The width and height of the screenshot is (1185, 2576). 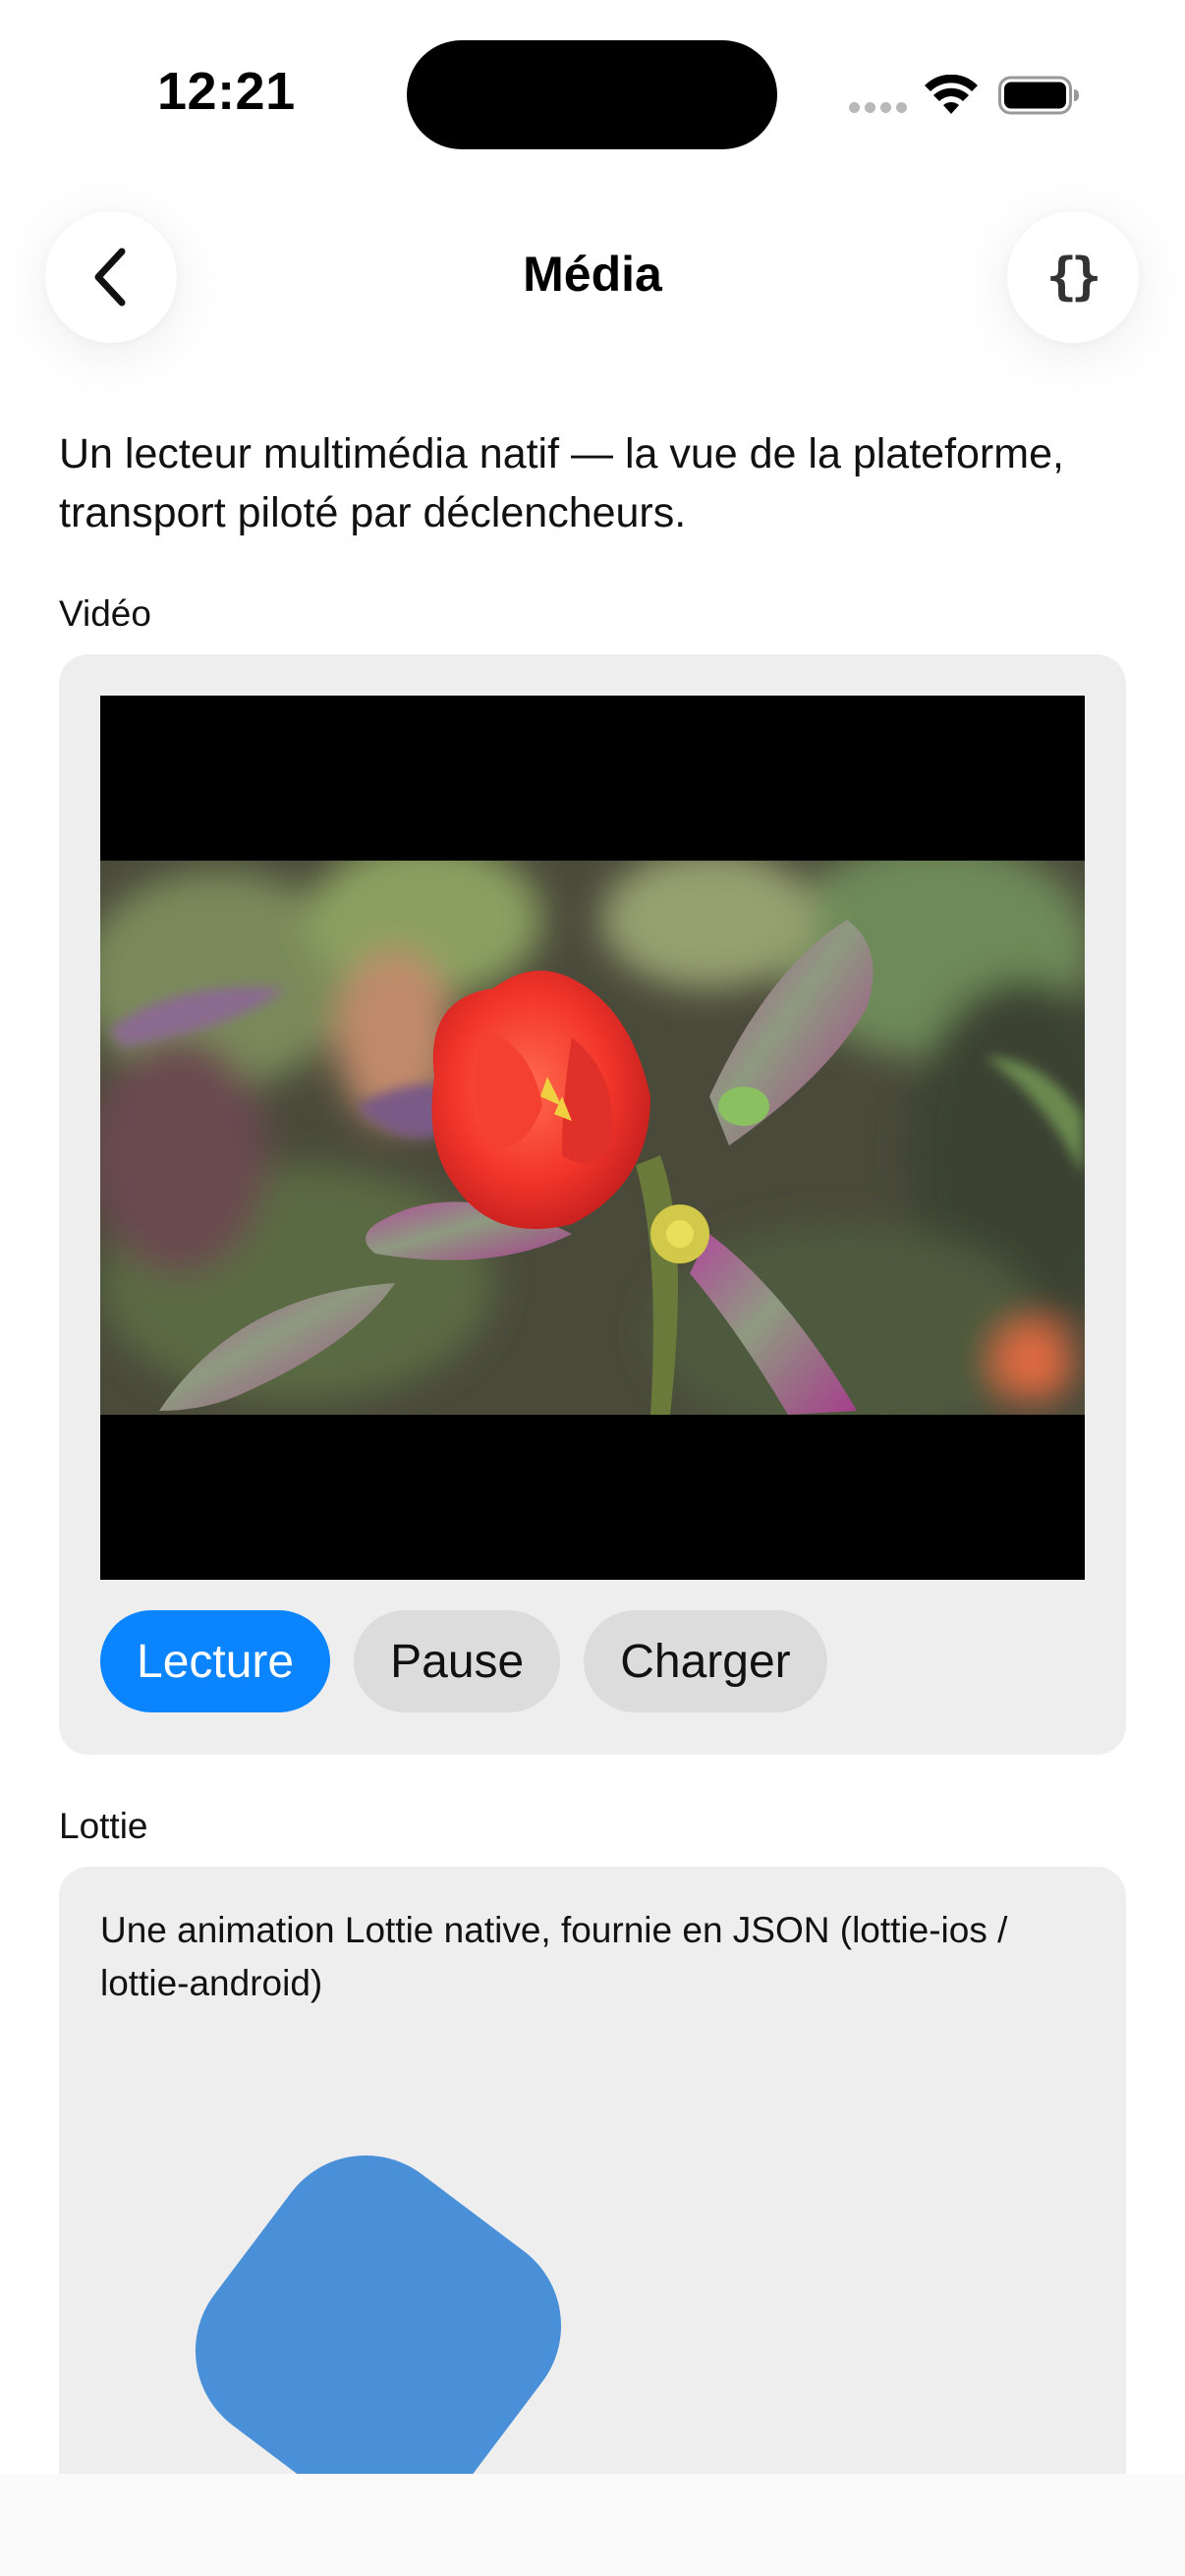 I want to click on pause-button: Pause, so click(x=458, y=1661).